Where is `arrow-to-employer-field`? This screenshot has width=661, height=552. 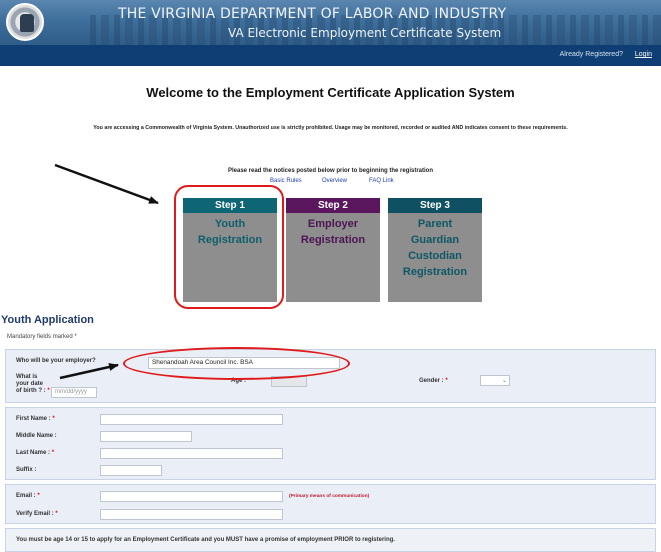
arrow-to-employer-field is located at coordinates (89, 371).